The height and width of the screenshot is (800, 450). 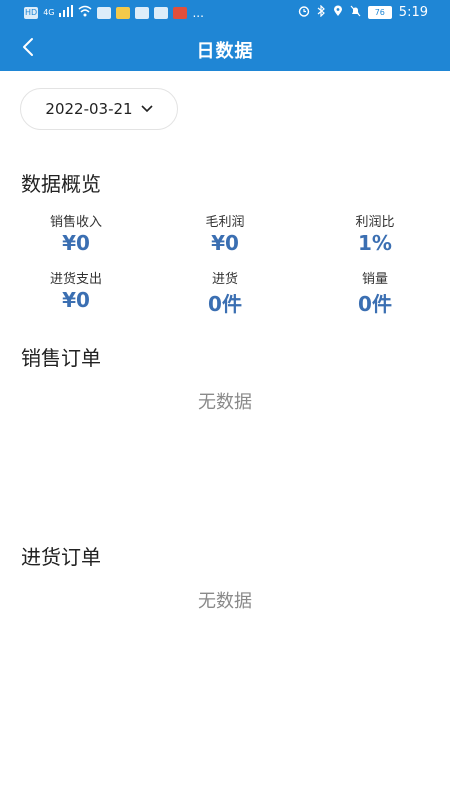 I want to click on sales-orders-empty: 无数据, so click(x=225, y=402).